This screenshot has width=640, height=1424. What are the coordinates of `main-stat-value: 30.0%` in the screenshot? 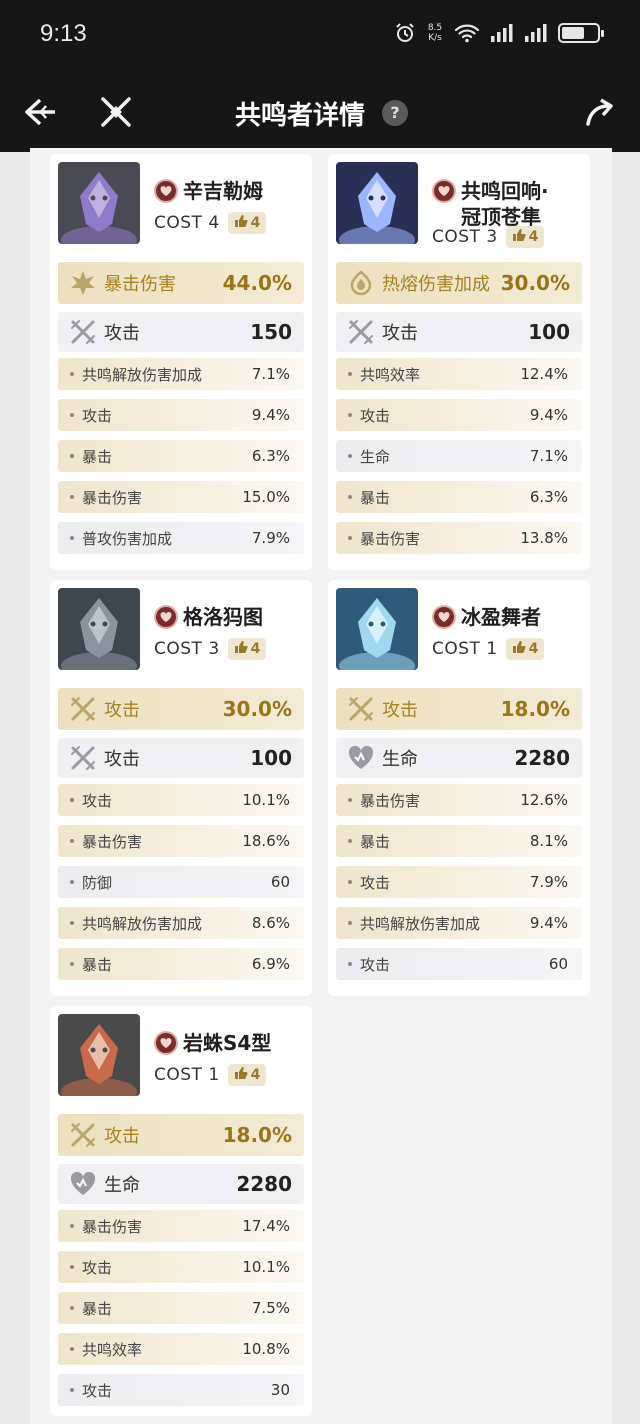 It's located at (535, 283).